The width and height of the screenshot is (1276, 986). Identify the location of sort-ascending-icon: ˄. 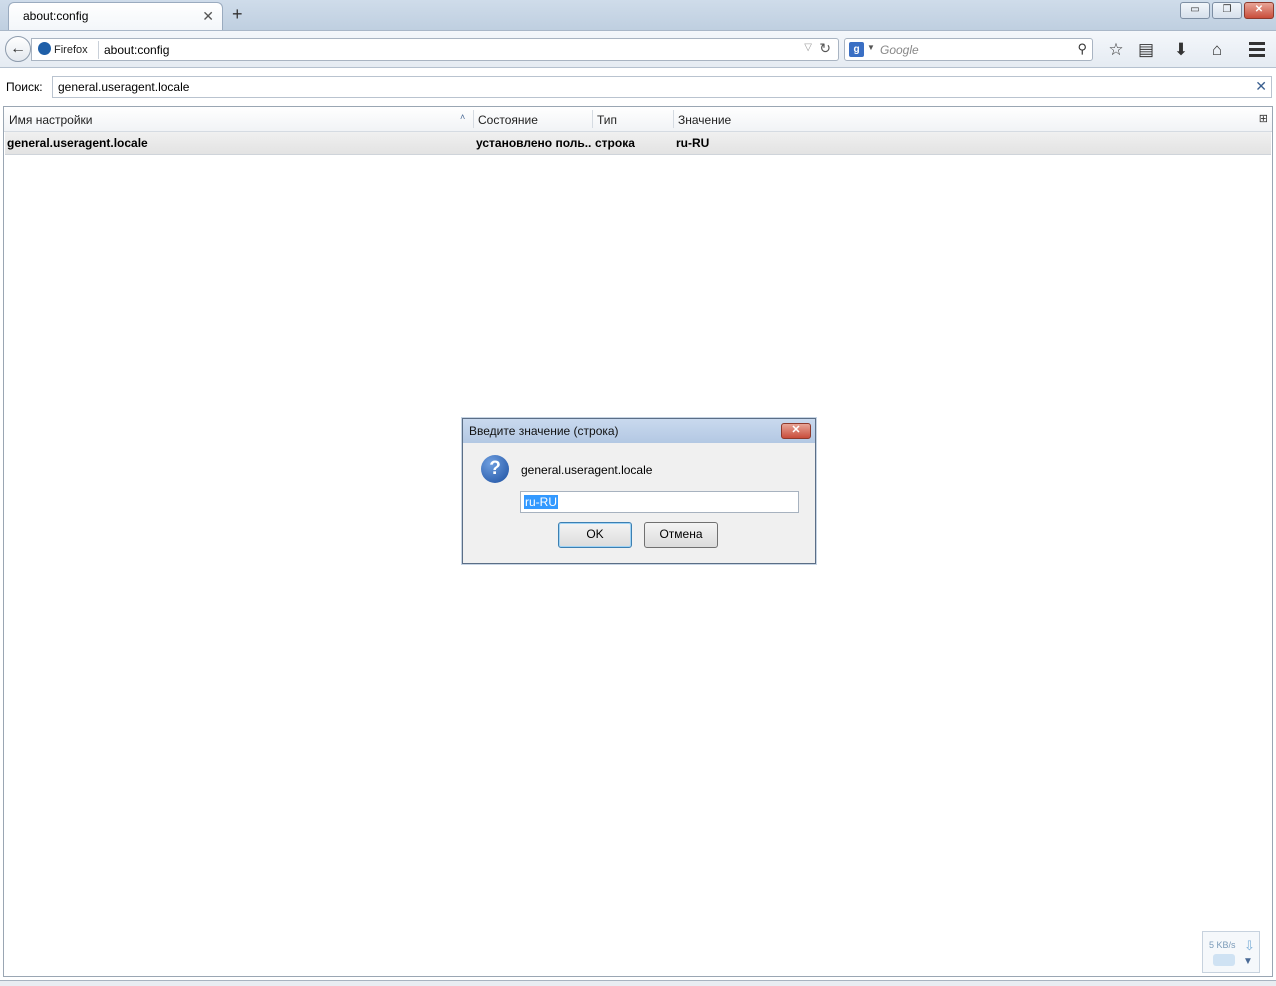
(463, 117).